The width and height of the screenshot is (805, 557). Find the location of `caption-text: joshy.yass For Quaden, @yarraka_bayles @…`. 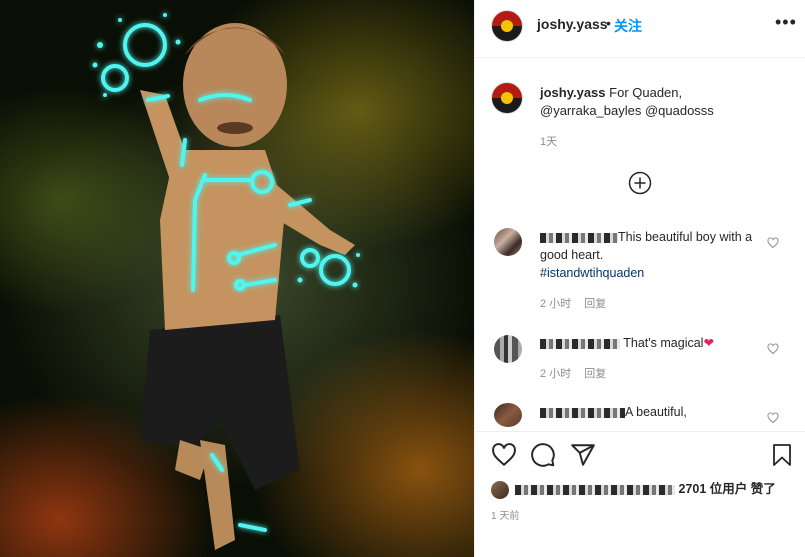

caption-text: joshy.yass For Quaden, @yarraka_bayles @… is located at coordinates (665, 102).